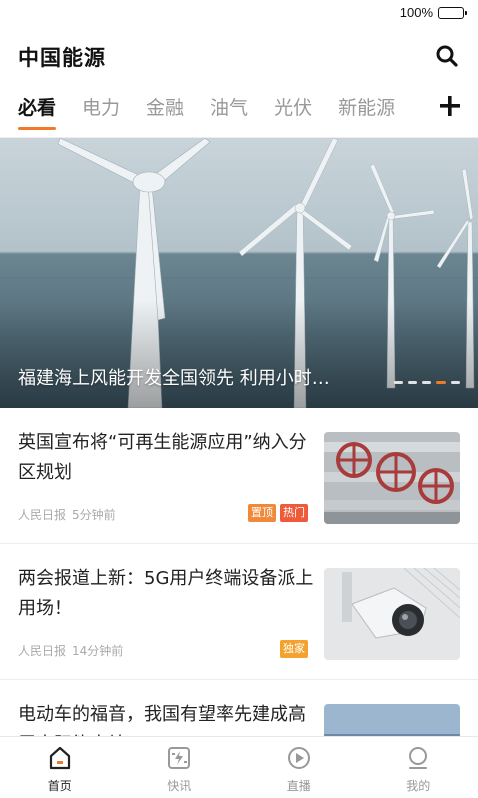  I want to click on profile-icon, so click(418, 758).